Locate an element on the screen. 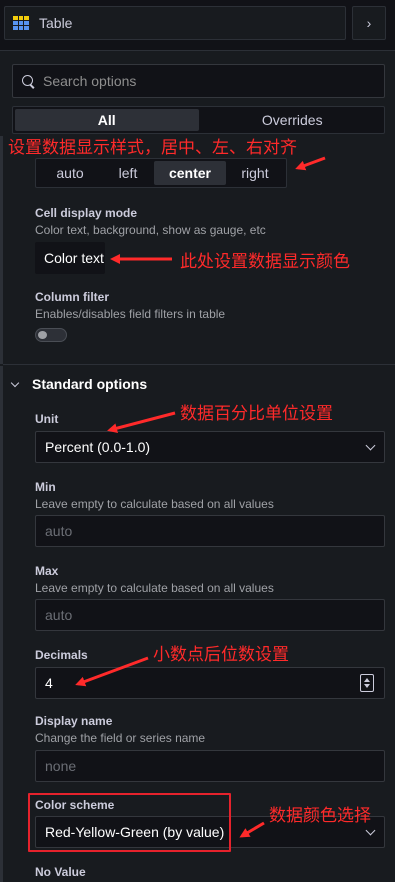 The width and height of the screenshot is (395, 882). decimals-value: 4 is located at coordinates (49, 683).